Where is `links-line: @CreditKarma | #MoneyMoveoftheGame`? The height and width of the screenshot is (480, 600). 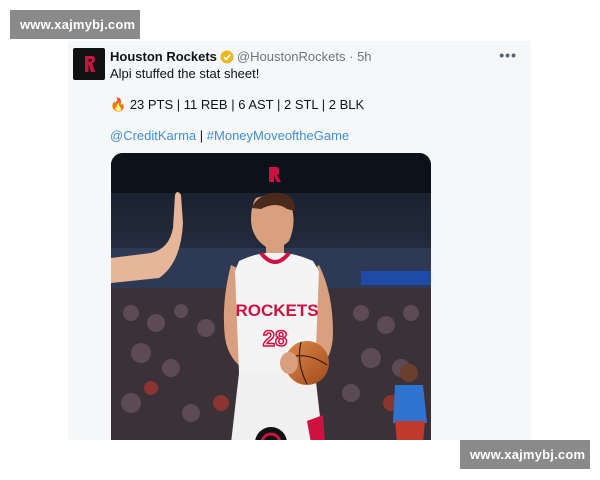
links-line: @CreditKarma | #MoneyMoveoftheGame is located at coordinates (229, 135).